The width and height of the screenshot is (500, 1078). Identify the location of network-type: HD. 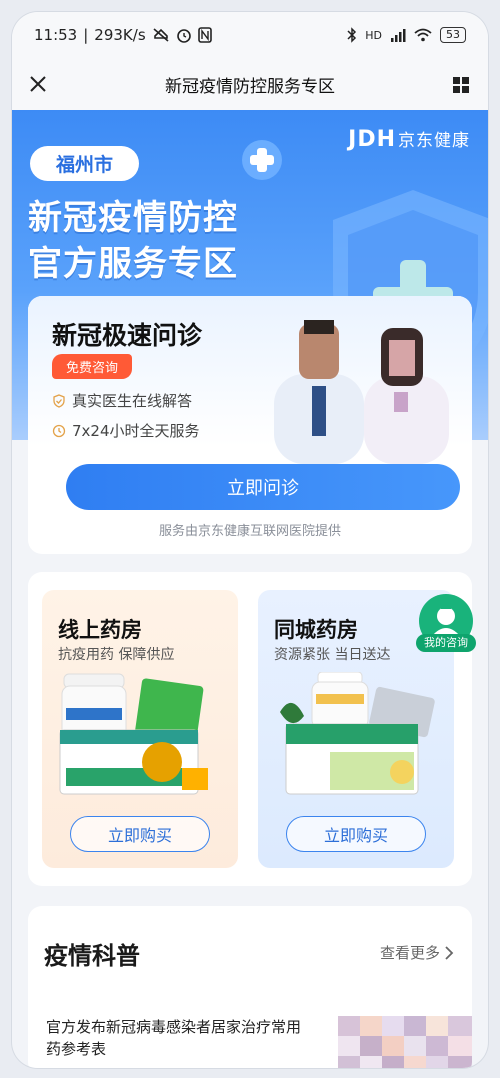
(373, 35).